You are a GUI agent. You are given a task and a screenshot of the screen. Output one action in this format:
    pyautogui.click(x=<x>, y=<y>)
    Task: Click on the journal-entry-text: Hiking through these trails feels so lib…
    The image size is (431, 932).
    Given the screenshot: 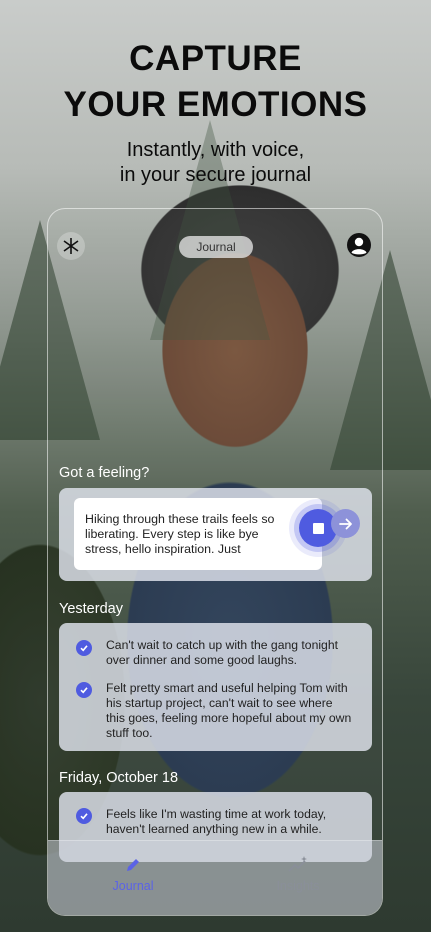 What is the action you would take?
    pyautogui.click(x=187, y=534)
    